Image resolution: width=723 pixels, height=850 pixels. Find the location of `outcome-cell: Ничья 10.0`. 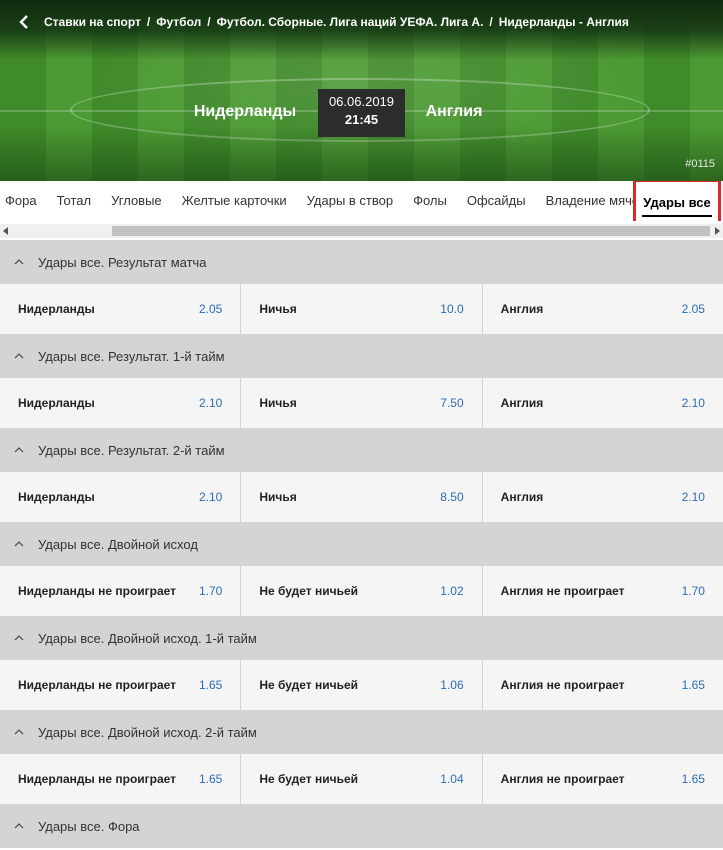

outcome-cell: Ничья 10.0 is located at coordinates (361, 309).